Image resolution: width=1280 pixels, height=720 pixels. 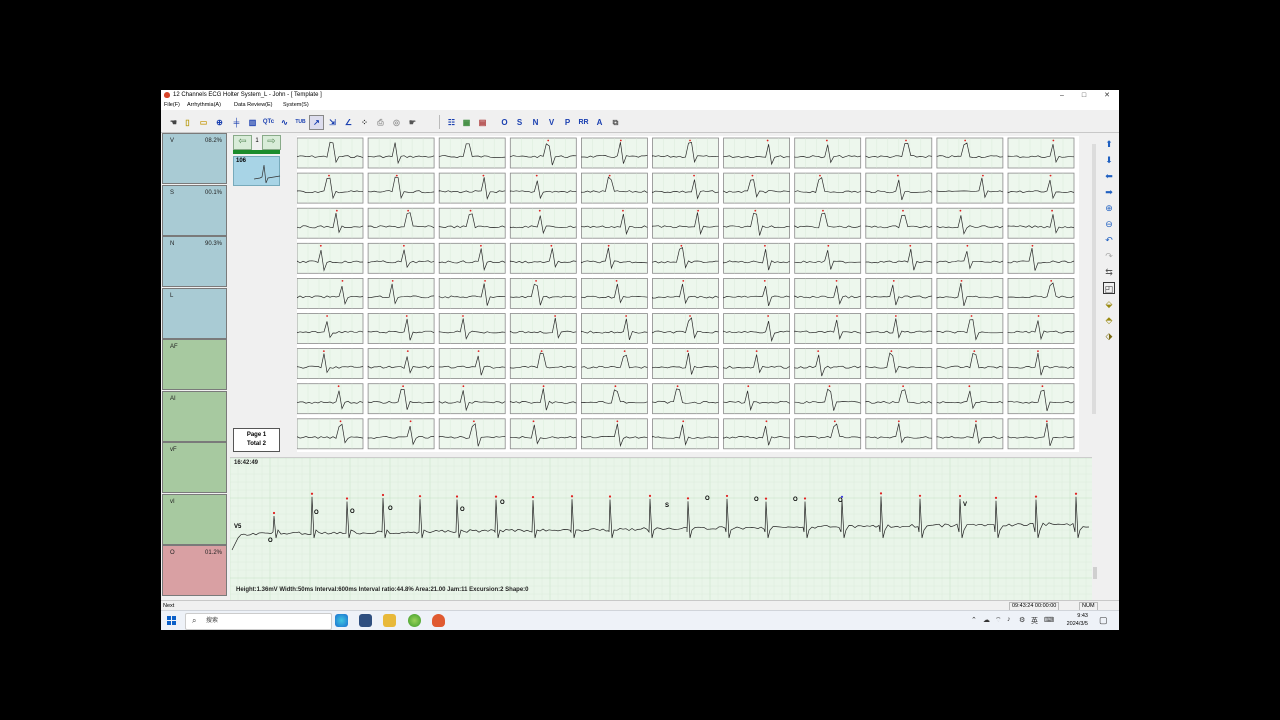 I want to click on green-app-icon, so click(x=414, y=620).